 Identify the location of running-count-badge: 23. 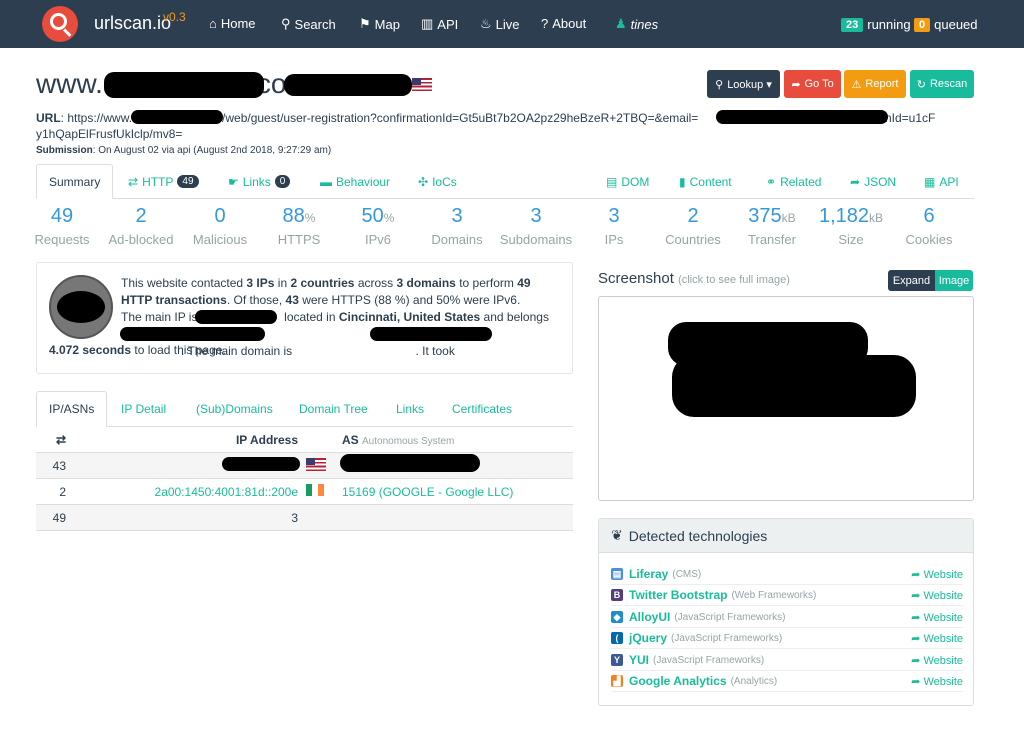
(852, 24).